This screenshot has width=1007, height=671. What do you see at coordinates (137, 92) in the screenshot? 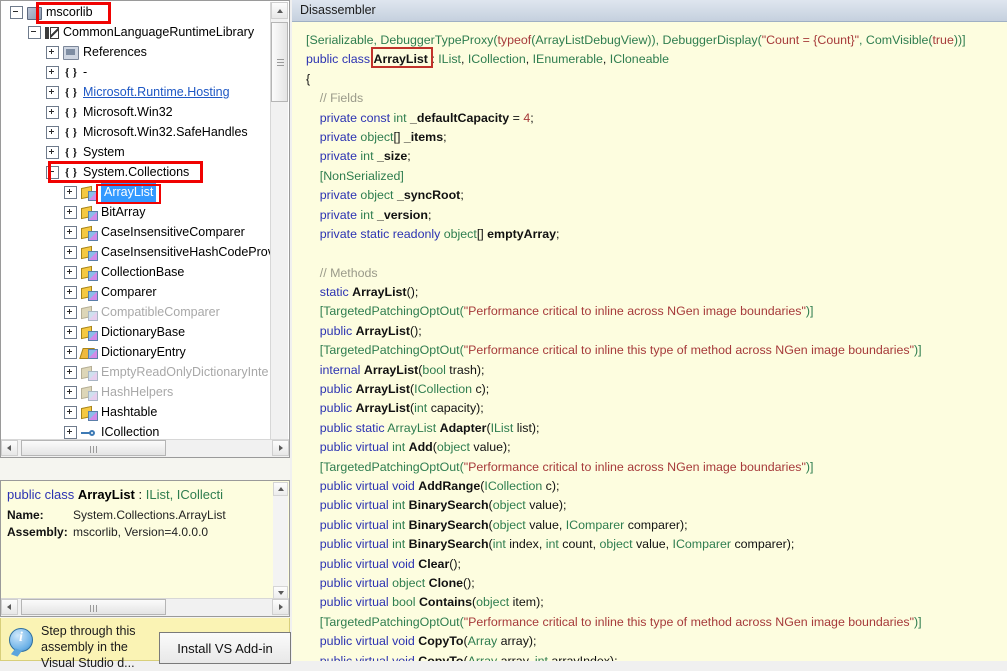
I see `tree-item-microsoft-runtime-hosting: { } Microsoft.Runtime.Hosting` at bounding box center [137, 92].